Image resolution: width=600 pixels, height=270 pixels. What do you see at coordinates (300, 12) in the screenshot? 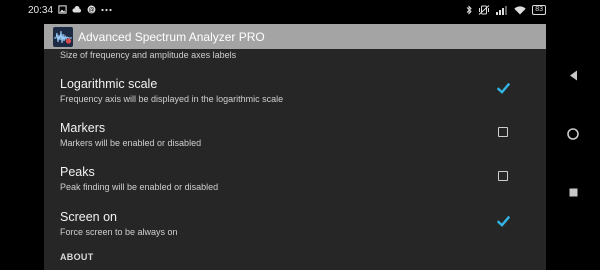
I see `status-bar: 20:34 @ 83` at bounding box center [300, 12].